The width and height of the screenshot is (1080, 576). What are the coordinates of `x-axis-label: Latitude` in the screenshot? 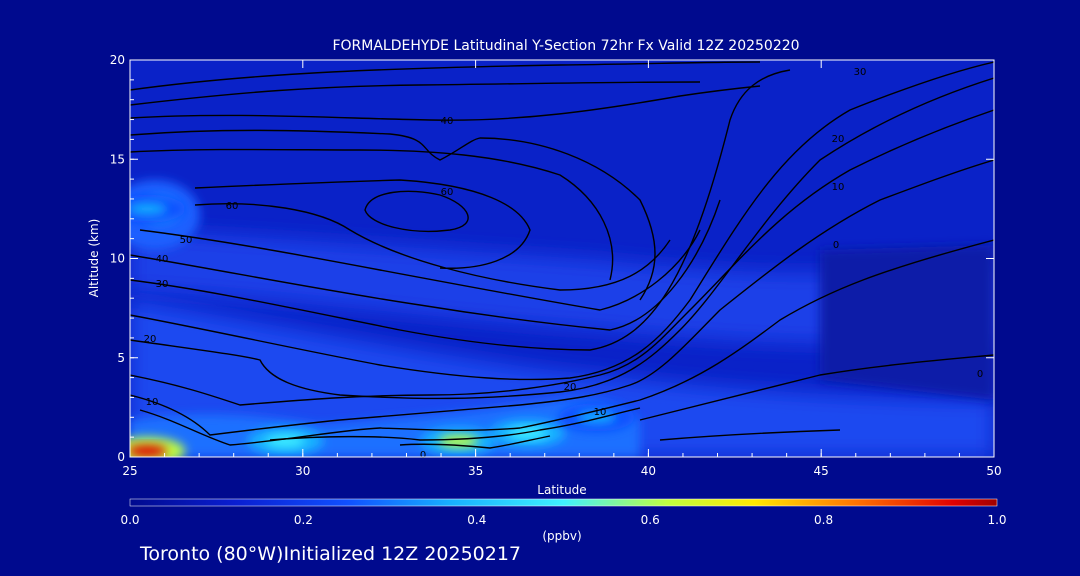 It's located at (561, 490).